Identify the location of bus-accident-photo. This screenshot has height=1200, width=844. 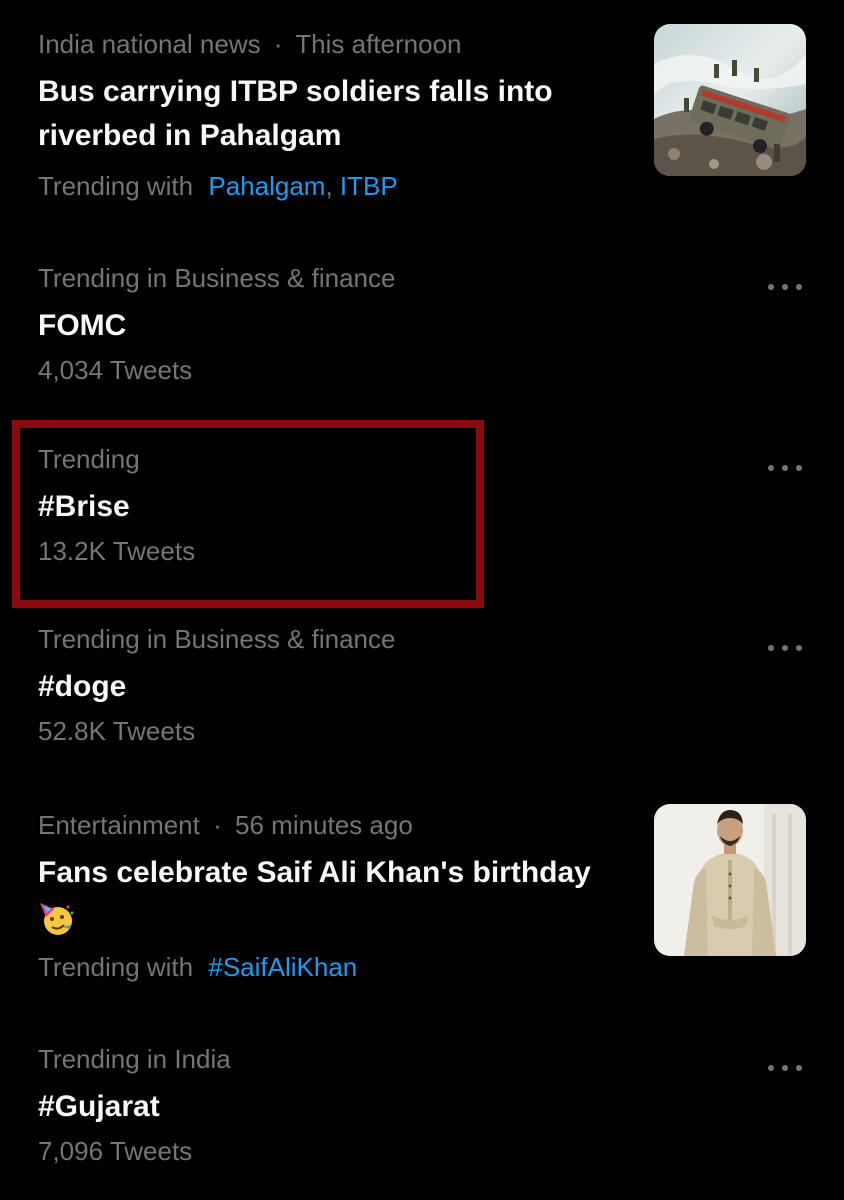
(730, 100).